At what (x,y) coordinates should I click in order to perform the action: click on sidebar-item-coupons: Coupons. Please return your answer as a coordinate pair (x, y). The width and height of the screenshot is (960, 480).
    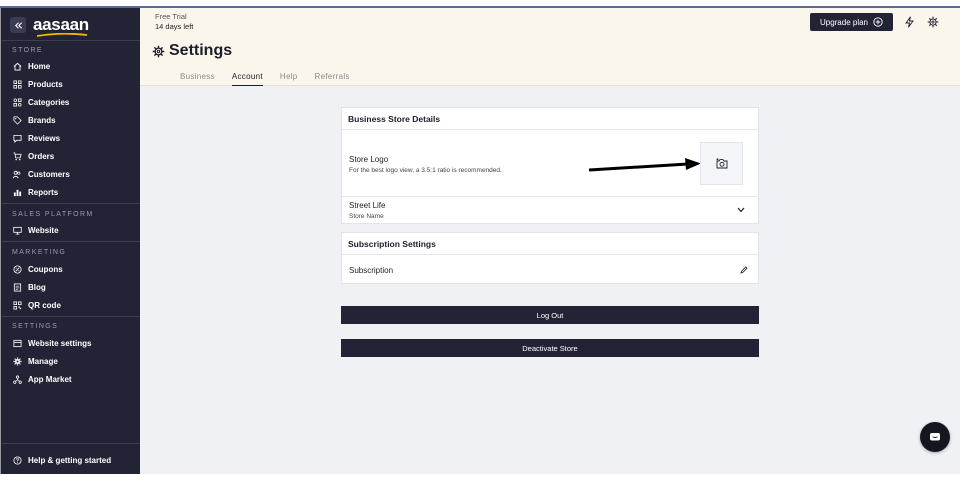
    Looking at the image, I should click on (37, 269).